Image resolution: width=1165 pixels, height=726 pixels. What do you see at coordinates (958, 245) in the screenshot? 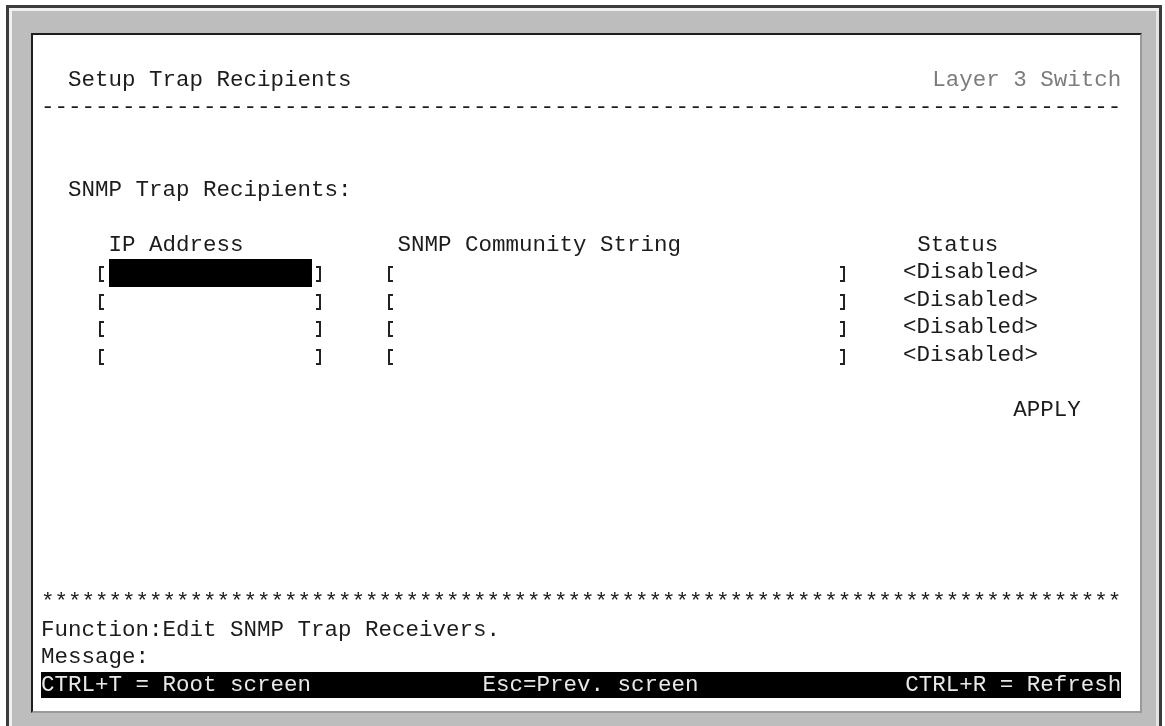
I see `column-header: Status` at bounding box center [958, 245].